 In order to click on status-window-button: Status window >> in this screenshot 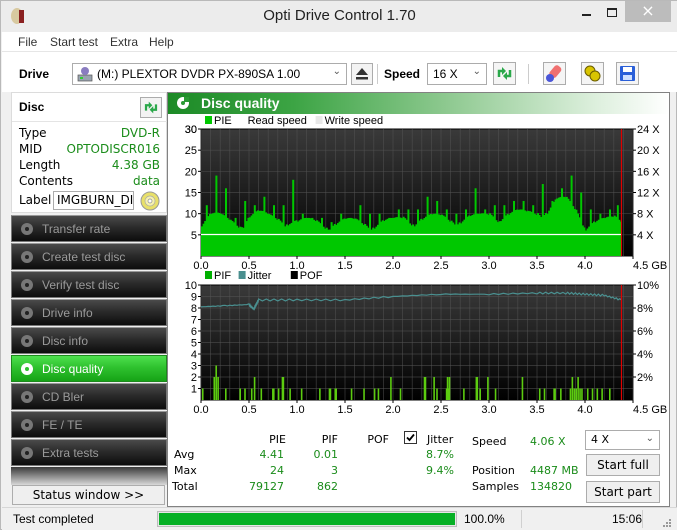, I will do `click(88, 495)`.